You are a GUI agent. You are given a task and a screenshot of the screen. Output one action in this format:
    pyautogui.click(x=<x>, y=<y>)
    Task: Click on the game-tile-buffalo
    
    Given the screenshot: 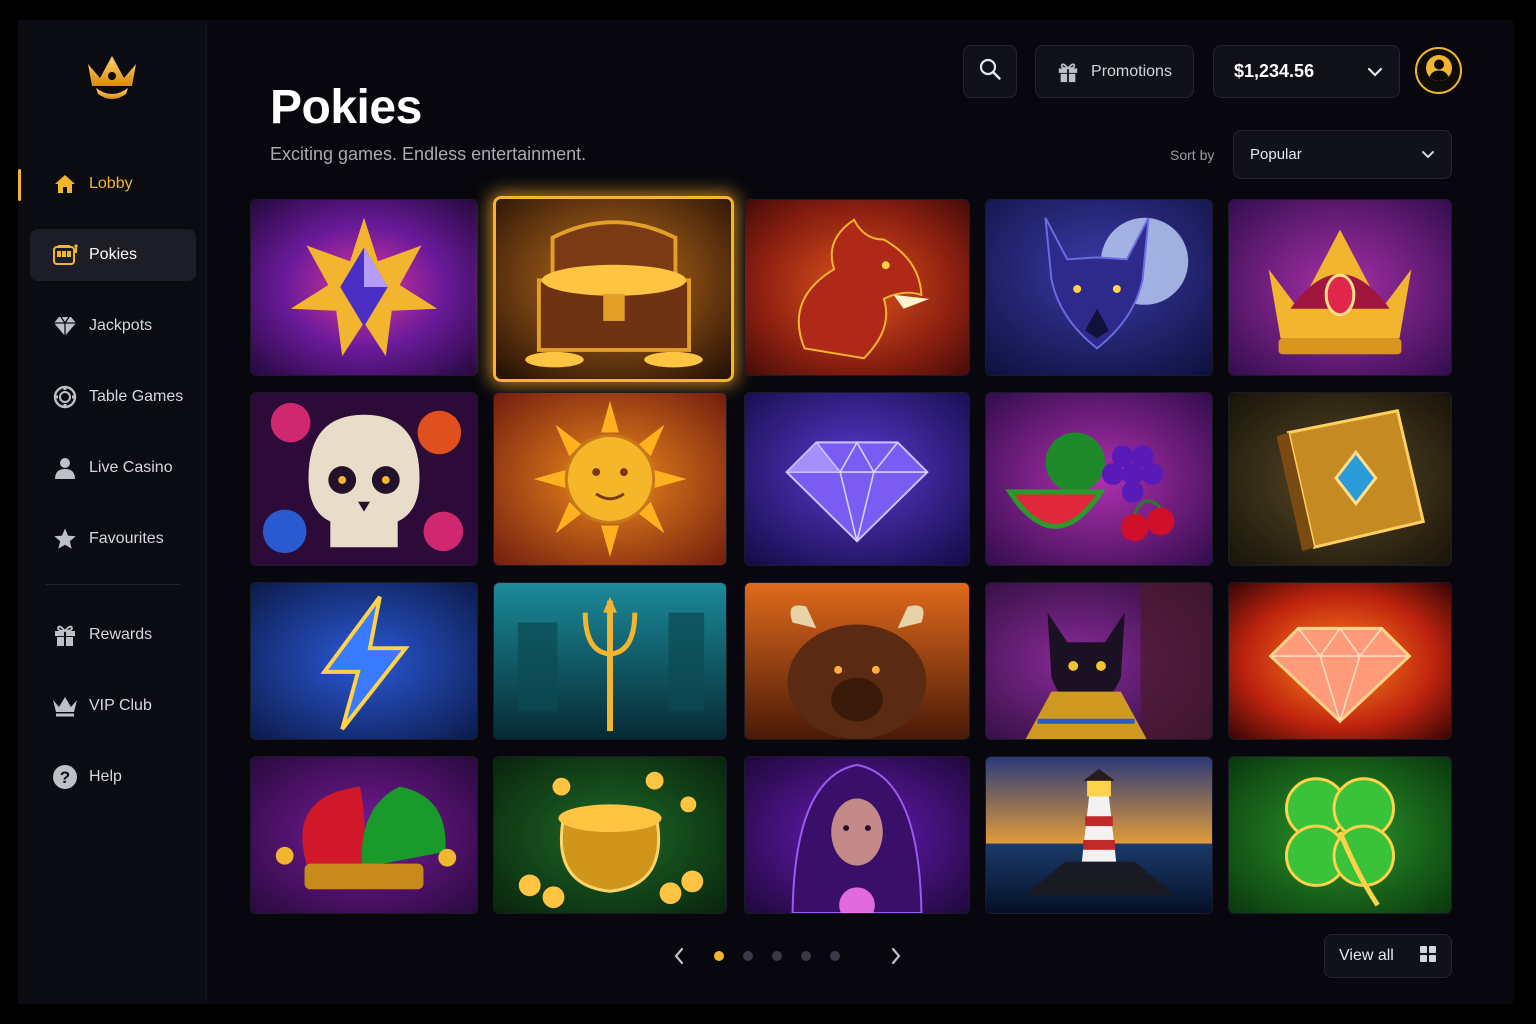 What is the action you would take?
    pyautogui.click(x=857, y=661)
    